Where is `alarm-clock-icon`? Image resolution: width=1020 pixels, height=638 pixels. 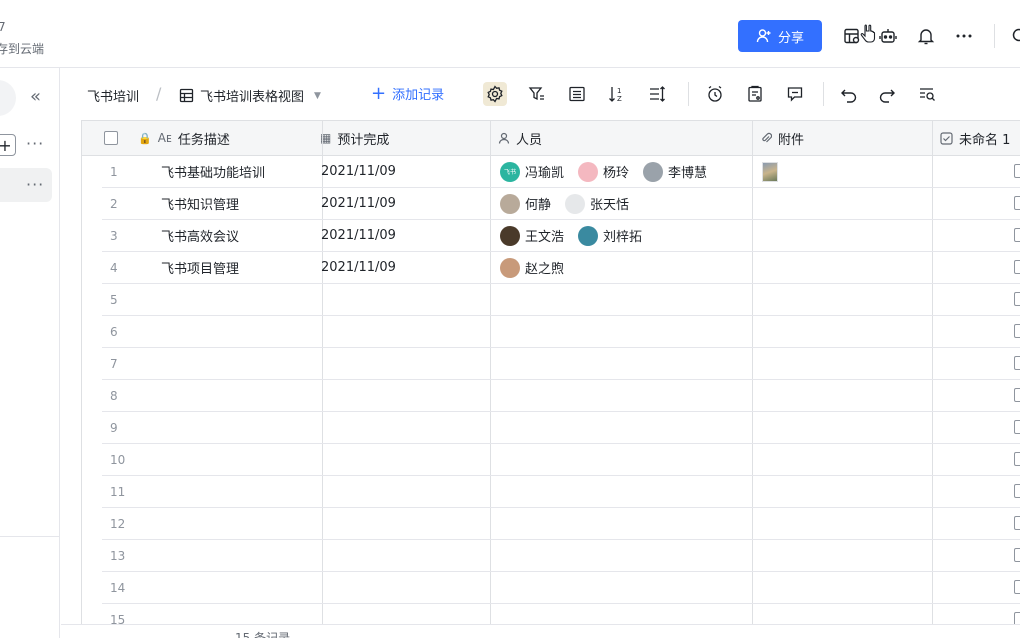 alarm-clock-icon is located at coordinates (715, 94).